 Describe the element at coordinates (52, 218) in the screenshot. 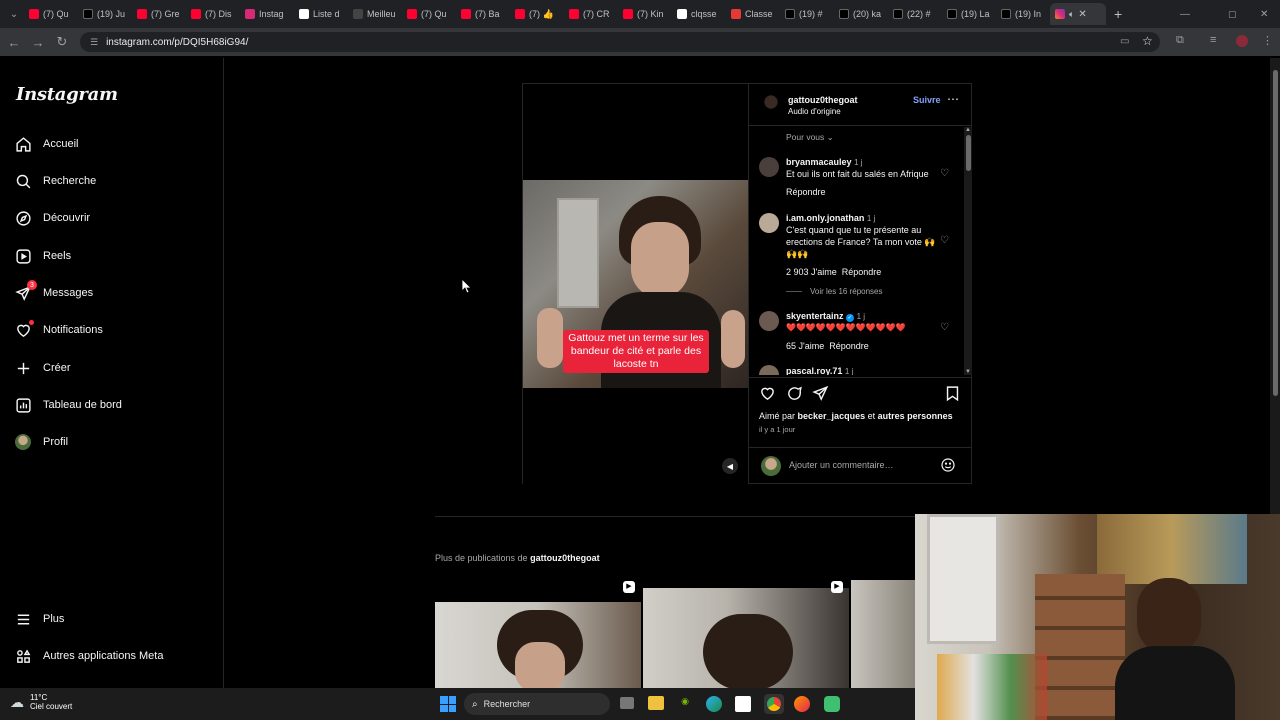

I see `nav-explore: Découvrir` at that location.